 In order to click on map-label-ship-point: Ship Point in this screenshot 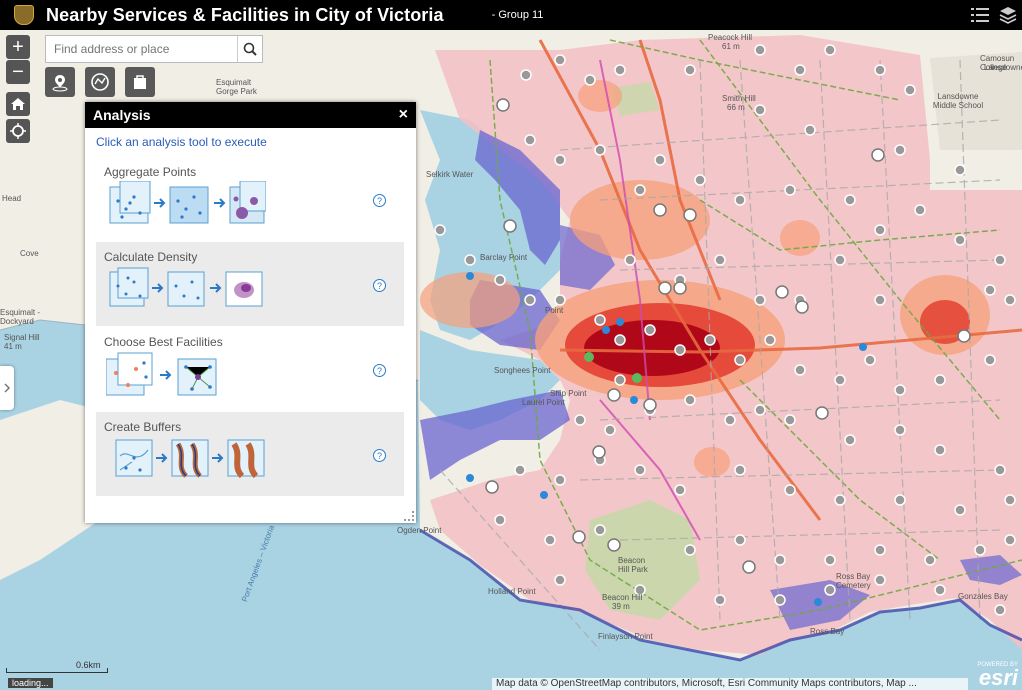, I will do `click(568, 393)`.